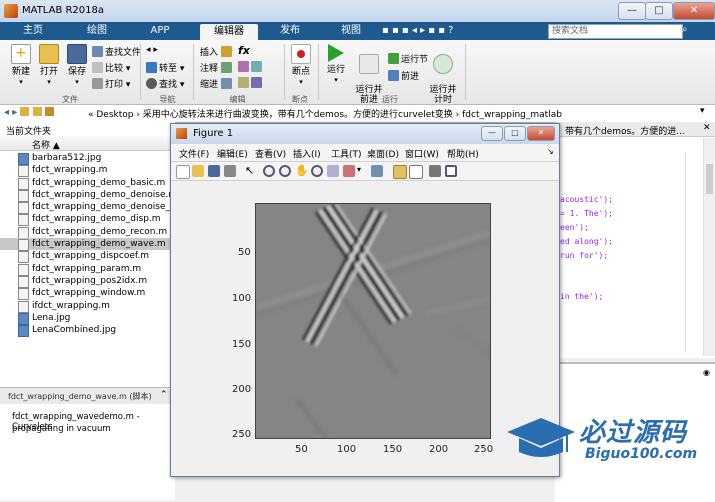 The image size is (715, 502). Describe the element at coordinates (87, 331) in the screenshot. I see `file-list-item: LenaCombined.jpg` at that location.